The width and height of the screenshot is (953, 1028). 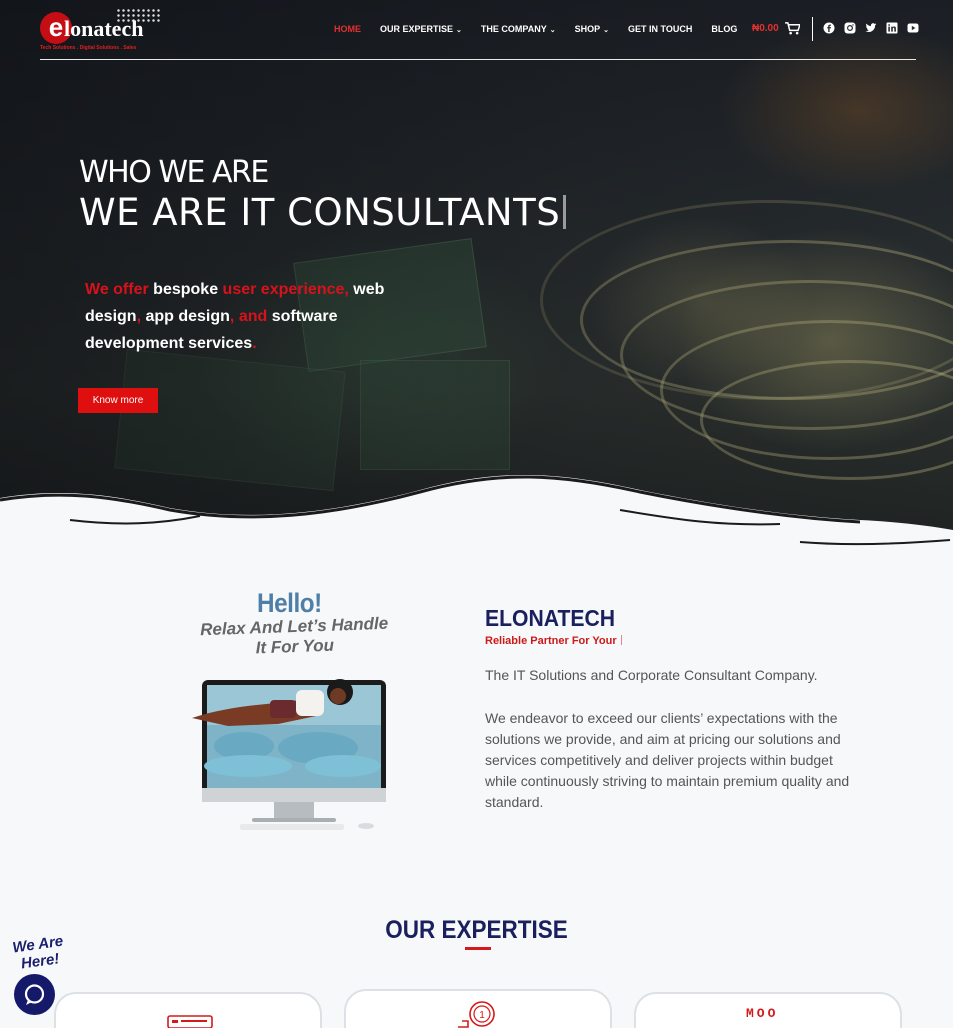 I want to click on cart-amount: ₦0.00, so click(x=765, y=28).